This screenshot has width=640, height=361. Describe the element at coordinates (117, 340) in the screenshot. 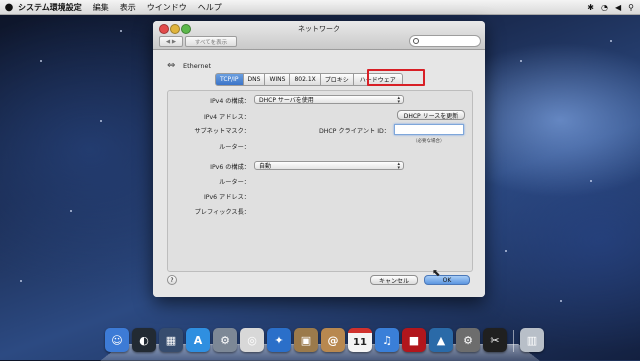

I see `finder-icon: ☺` at that location.